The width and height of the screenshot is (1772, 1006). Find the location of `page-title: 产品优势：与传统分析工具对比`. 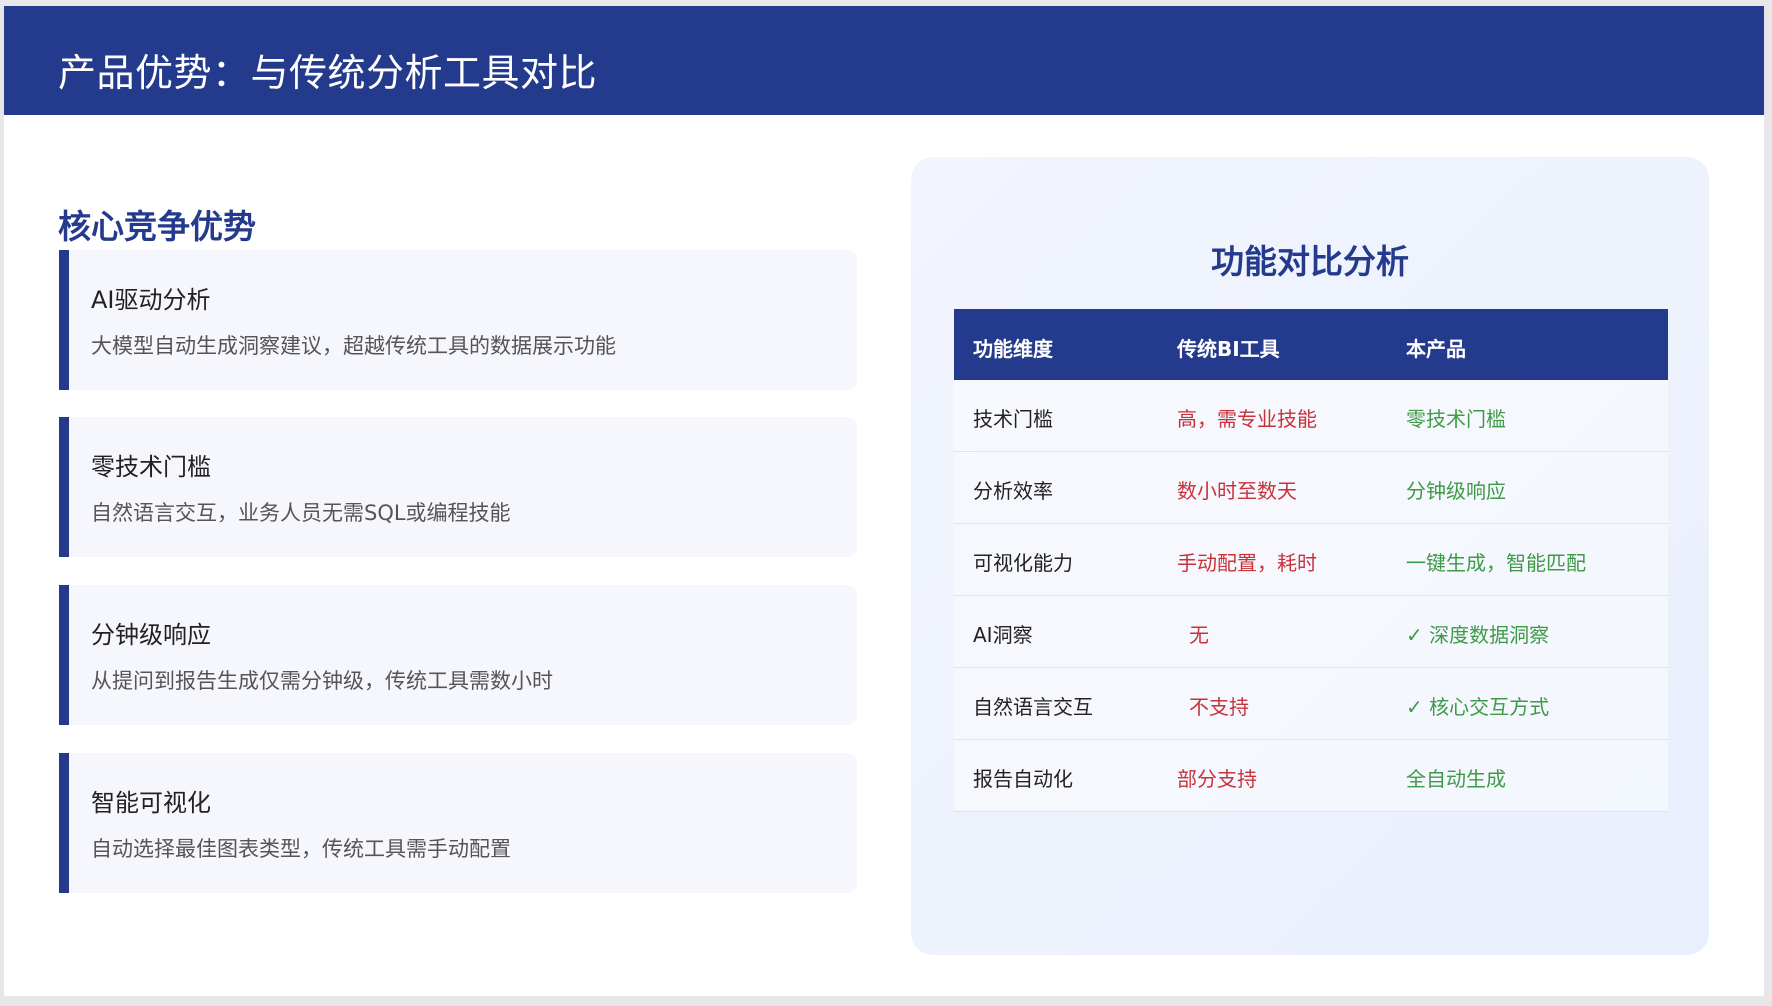

page-title: 产品优势：与传统分析工具对比 is located at coordinates (328, 73).